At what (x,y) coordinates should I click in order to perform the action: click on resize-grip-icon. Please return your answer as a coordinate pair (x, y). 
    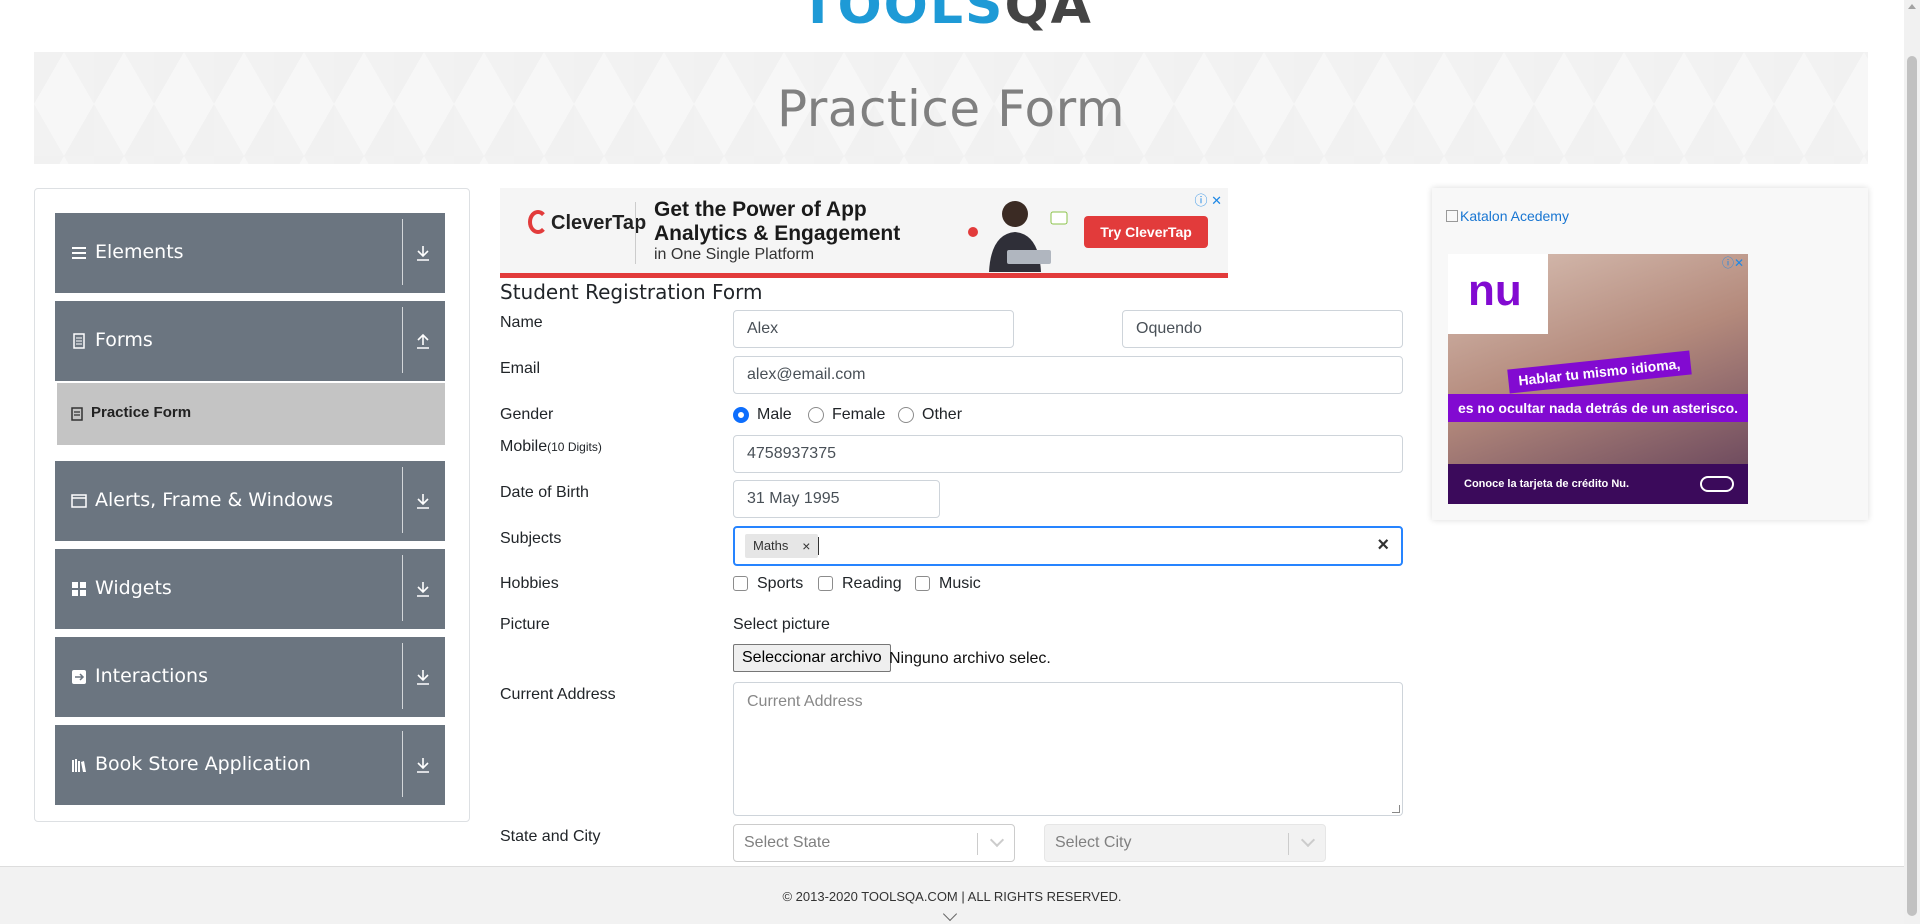
    Looking at the image, I should click on (1396, 809).